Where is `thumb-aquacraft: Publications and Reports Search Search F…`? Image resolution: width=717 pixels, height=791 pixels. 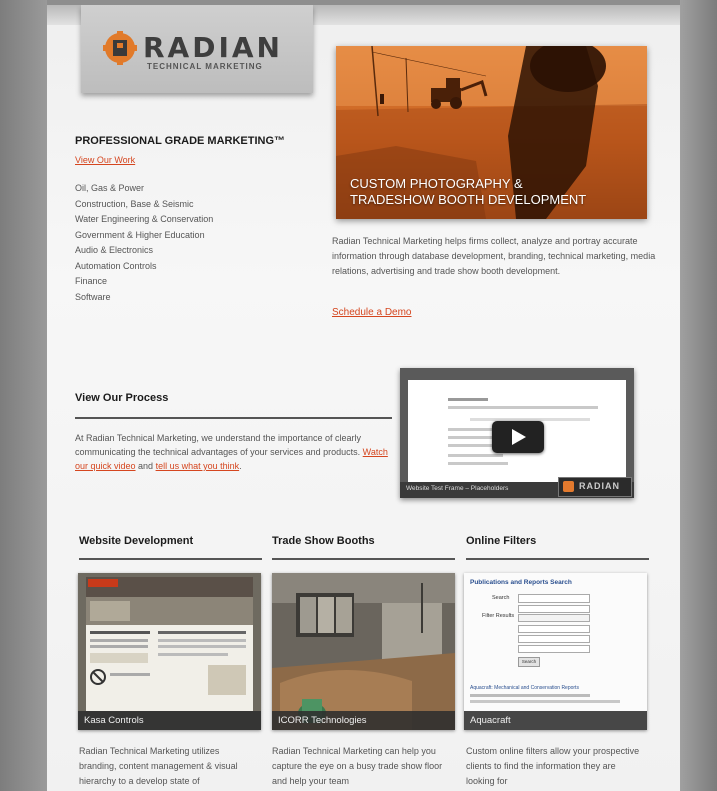 thumb-aquacraft: Publications and Reports Search Search F… is located at coordinates (555, 651).